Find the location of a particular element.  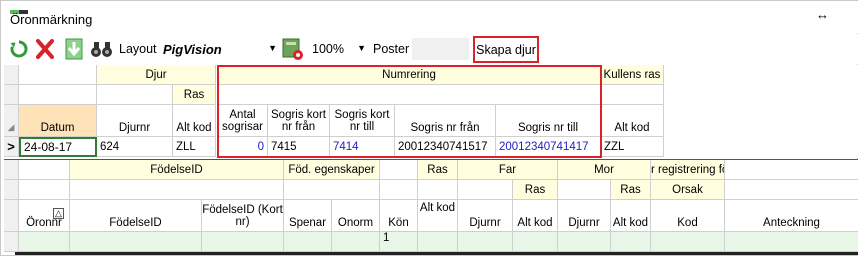

column-header-fodelseid: FödelseID is located at coordinates (136, 216).